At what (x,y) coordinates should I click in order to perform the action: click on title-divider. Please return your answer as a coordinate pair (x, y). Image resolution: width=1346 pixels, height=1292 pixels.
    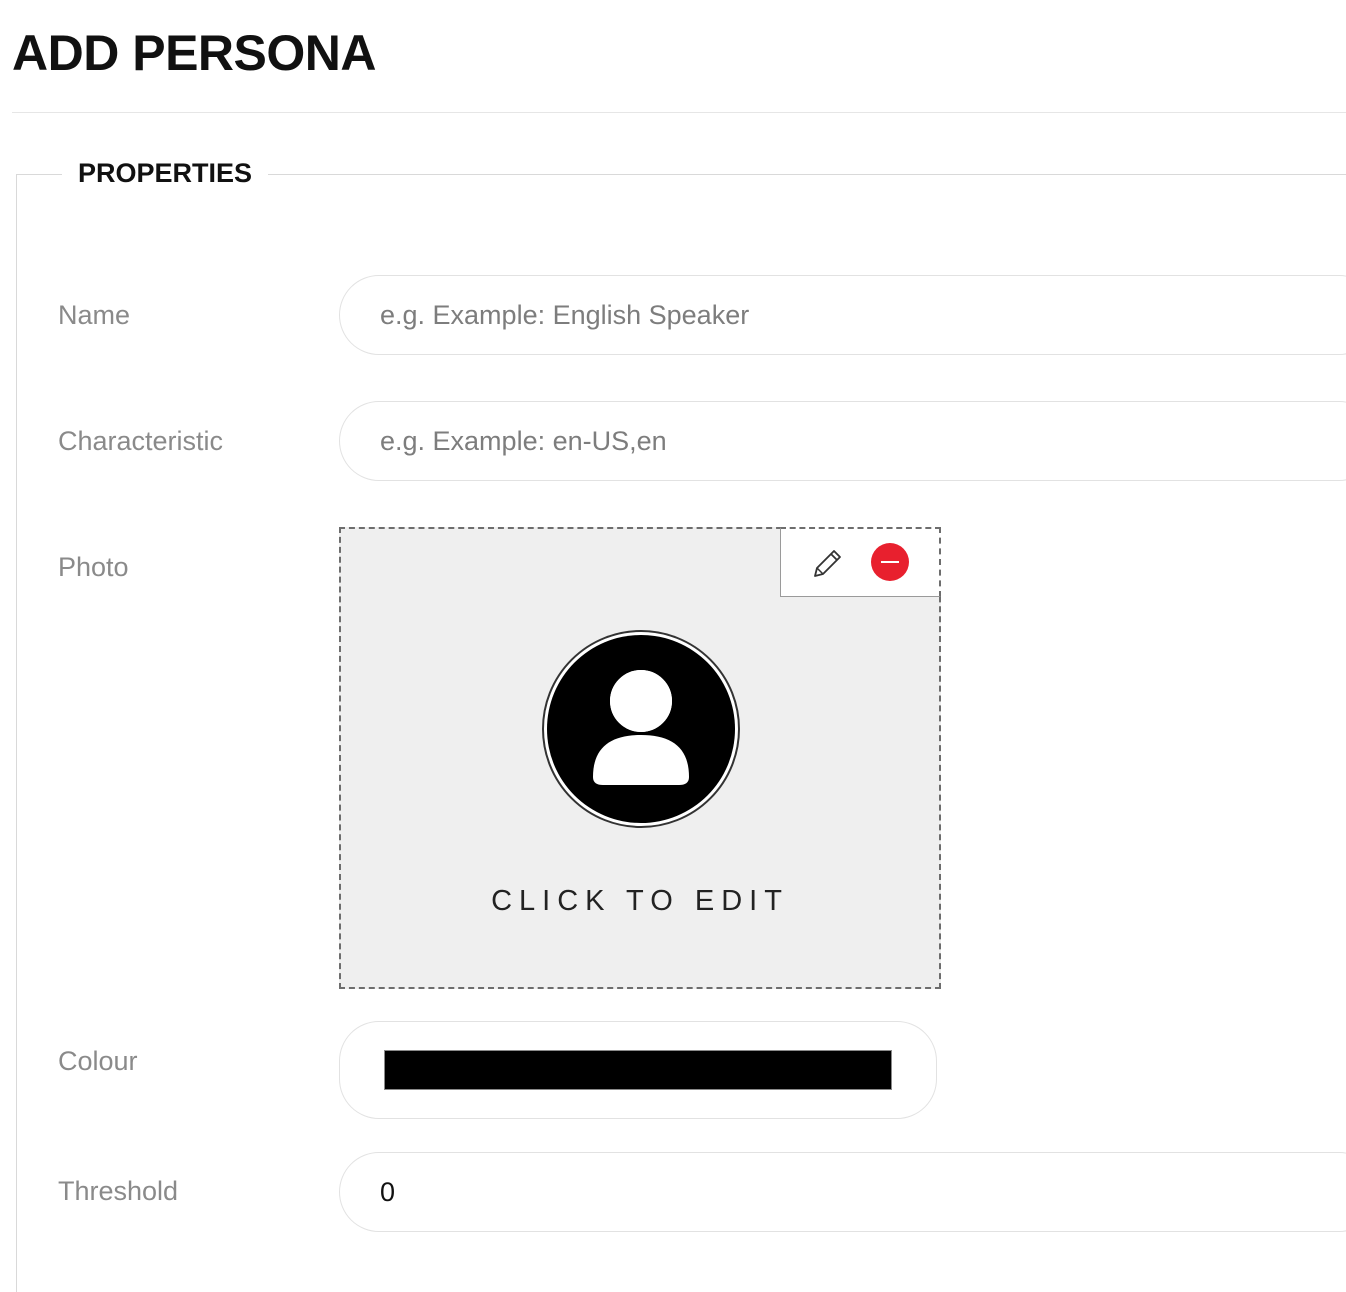
    Looking at the image, I should click on (679, 112).